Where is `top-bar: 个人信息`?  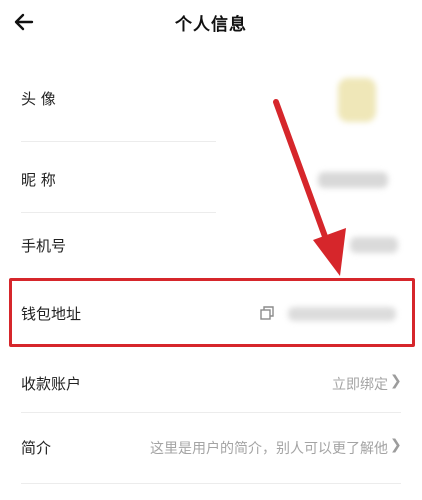
top-bar: 个人信息 is located at coordinates (211, 22).